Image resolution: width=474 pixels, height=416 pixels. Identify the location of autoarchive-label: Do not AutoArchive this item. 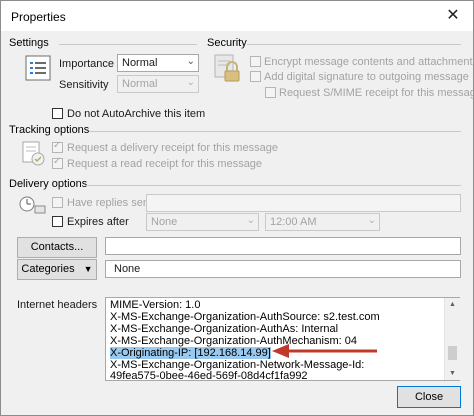
(136, 114).